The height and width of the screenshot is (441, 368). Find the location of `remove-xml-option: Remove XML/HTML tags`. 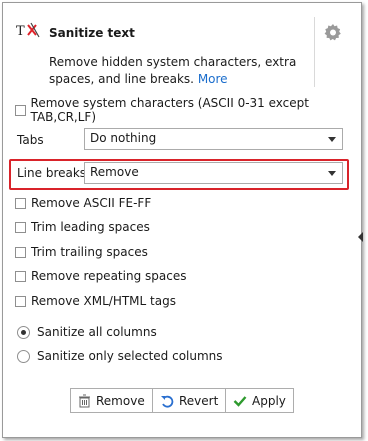

remove-xml-option: Remove XML/HTML tags is located at coordinates (95, 301).